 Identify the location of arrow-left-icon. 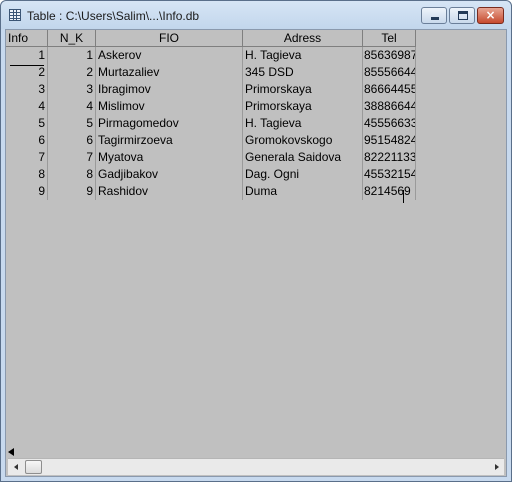
(16, 467).